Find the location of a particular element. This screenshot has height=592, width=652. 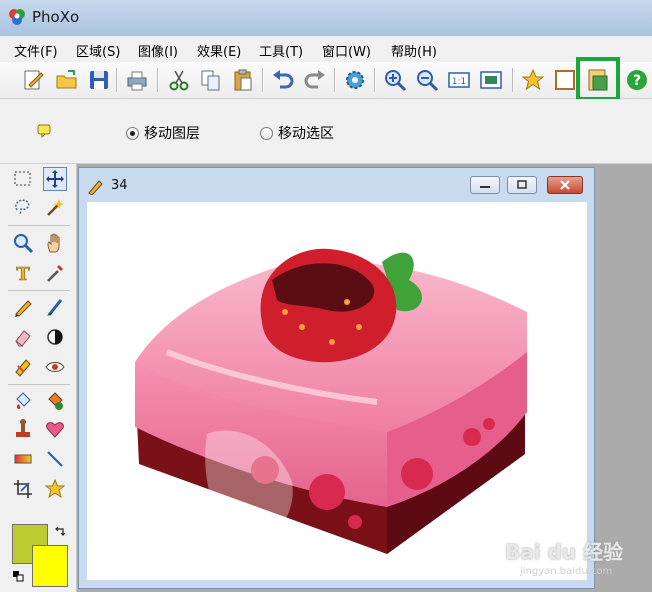

menu-file: 文件(F) is located at coordinates (36, 50).